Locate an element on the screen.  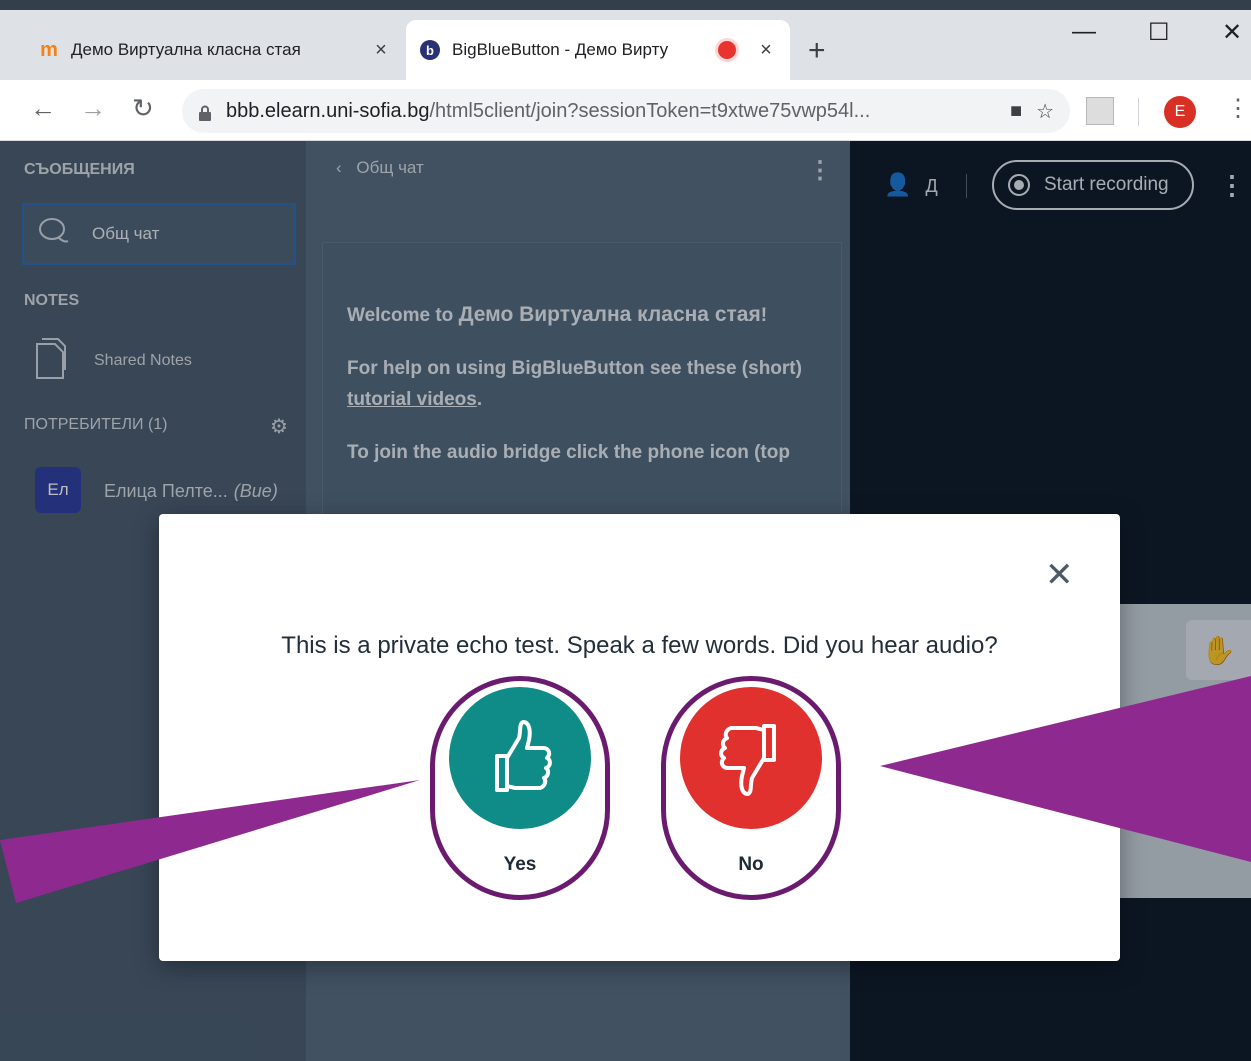
toolbar-divider is located at coordinates (1138, 112).